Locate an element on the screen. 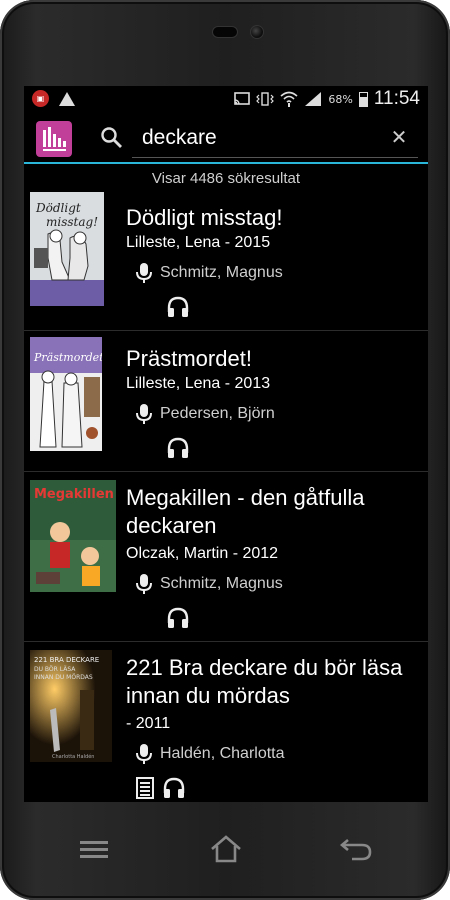  svg-text: INNAN DU MÖRDAS is located at coordinates (63, 677).